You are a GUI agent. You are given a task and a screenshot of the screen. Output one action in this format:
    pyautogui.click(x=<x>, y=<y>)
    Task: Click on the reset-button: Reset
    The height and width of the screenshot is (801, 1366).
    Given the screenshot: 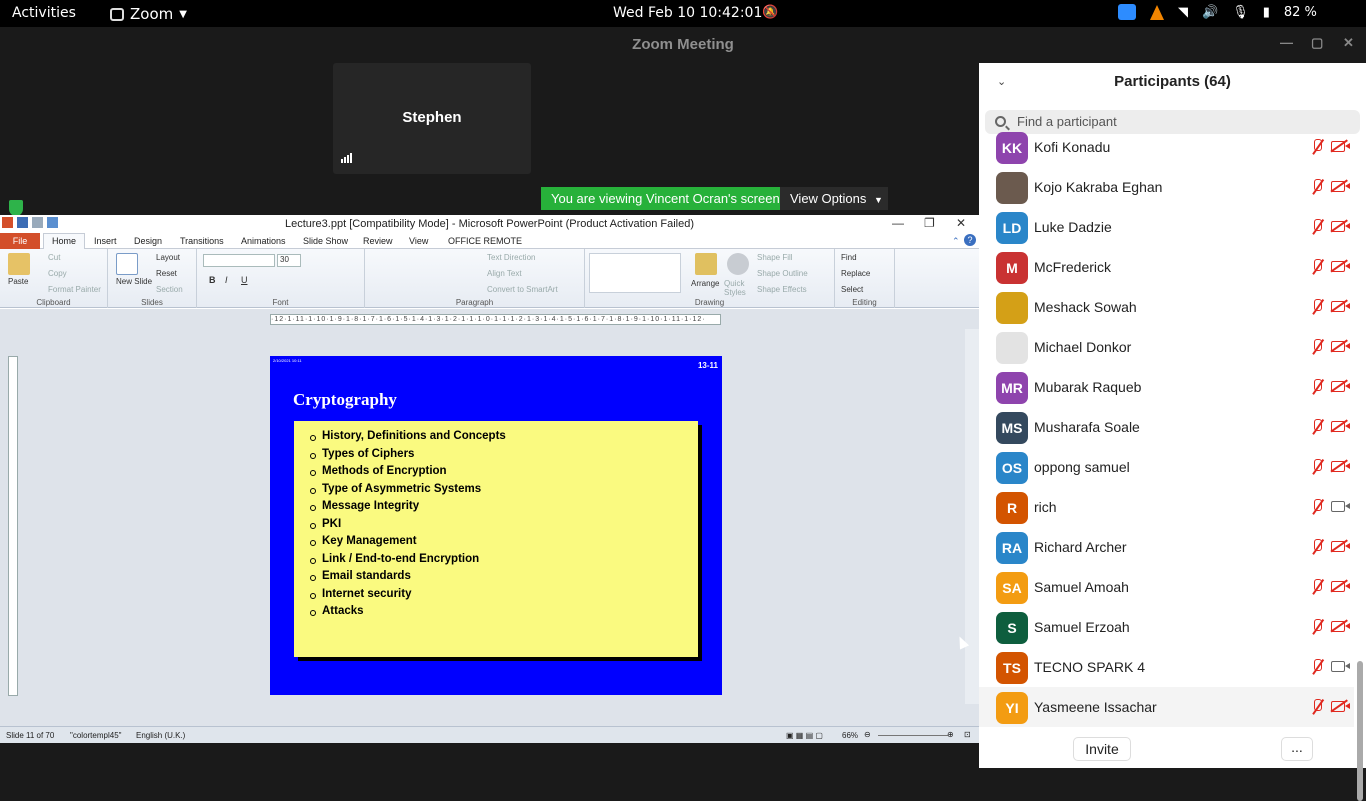 What is the action you would take?
    pyautogui.click(x=166, y=273)
    